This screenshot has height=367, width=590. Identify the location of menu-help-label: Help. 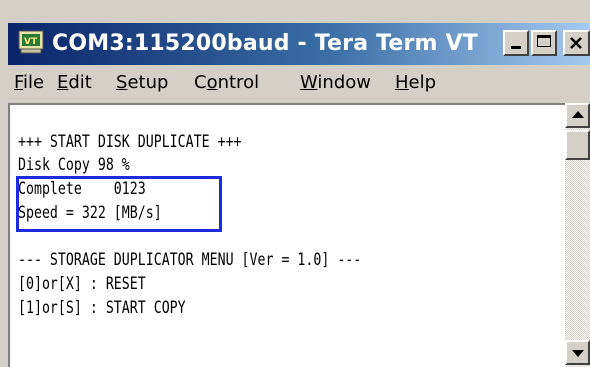
(416, 82).